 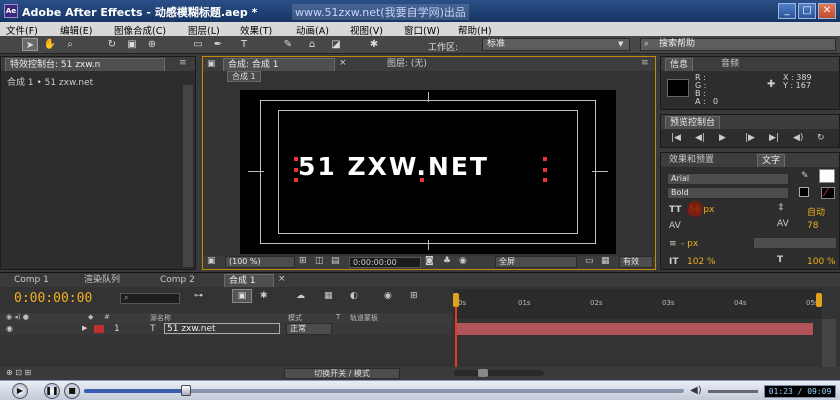 I want to click on last-frame-icon: ▶|, so click(x=774, y=138).